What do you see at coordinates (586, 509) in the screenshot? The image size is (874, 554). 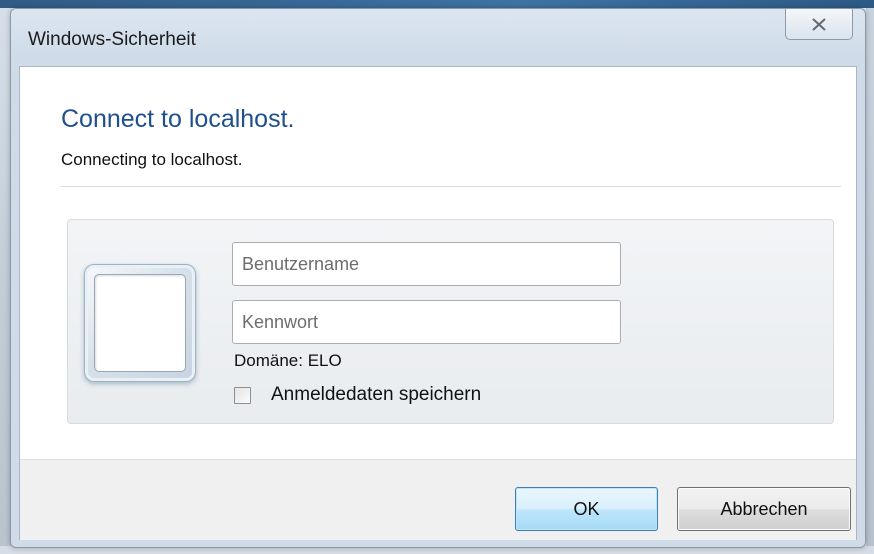 I see `ok-button: OK` at bounding box center [586, 509].